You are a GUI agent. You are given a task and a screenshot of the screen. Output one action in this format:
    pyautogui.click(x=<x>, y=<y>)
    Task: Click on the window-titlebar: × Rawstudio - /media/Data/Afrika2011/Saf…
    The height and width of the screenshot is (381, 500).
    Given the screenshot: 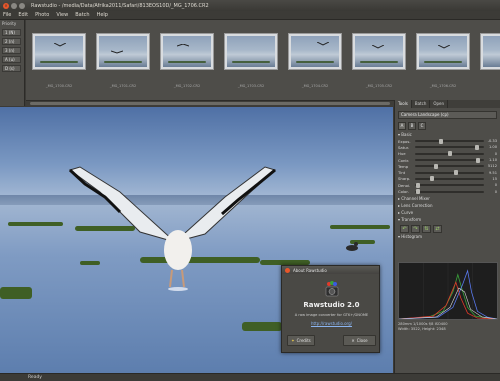 What is the action you would take?
    pyautogui.click(x=250, y=5)
    